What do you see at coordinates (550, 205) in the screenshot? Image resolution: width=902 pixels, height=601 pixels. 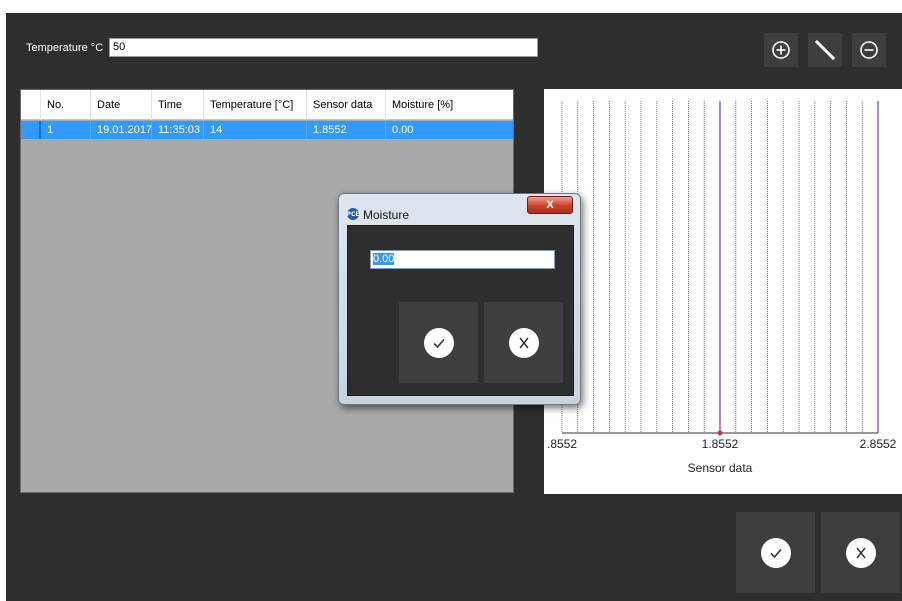 I see `dialog-close-button: X` at bounding box center [550, 205].